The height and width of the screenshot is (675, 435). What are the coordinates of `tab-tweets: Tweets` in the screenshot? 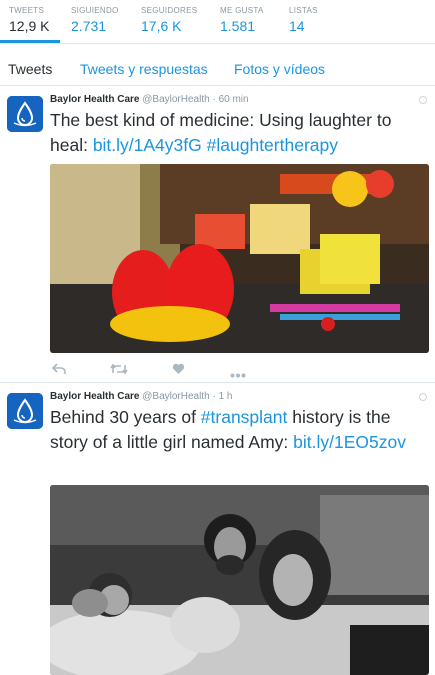 It's located at (30, 69).